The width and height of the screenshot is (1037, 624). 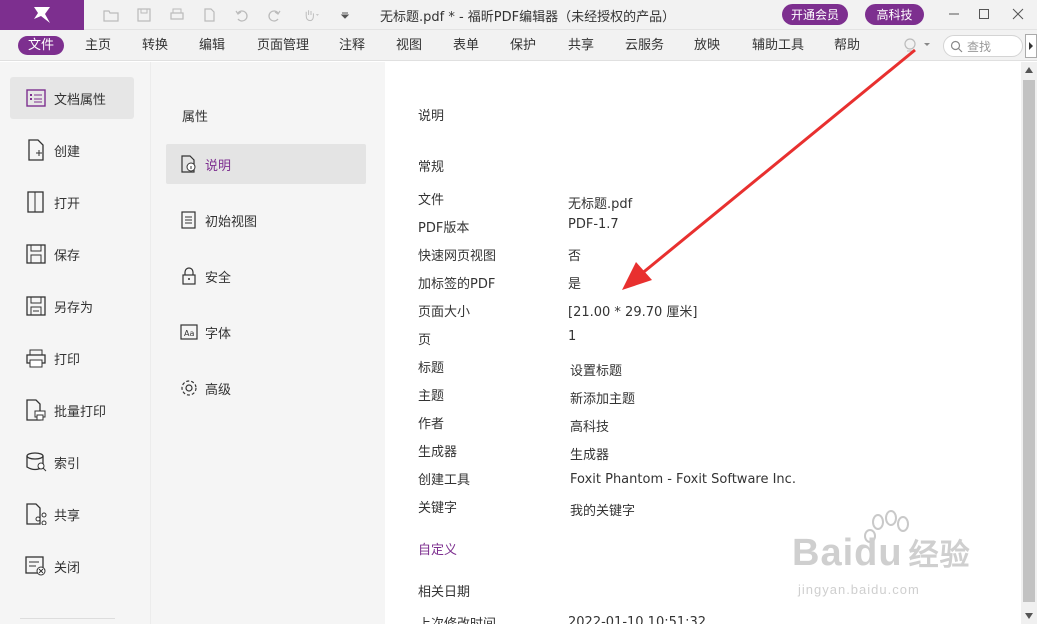 What do you see at coordinates (36, 98) in the screenshot?
I see `document-properties-icon` at bounding box center [36, 98].